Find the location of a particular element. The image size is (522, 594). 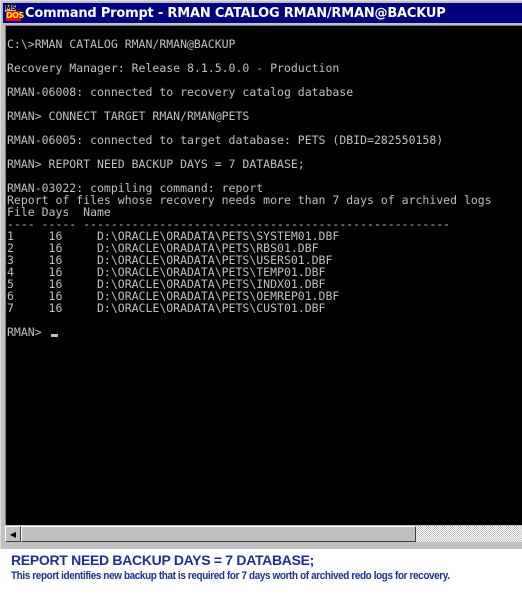

console-line: C:\>RMAN CATALOG RMAN/RMAN@BACKUP is located at coordinates (121, 44).